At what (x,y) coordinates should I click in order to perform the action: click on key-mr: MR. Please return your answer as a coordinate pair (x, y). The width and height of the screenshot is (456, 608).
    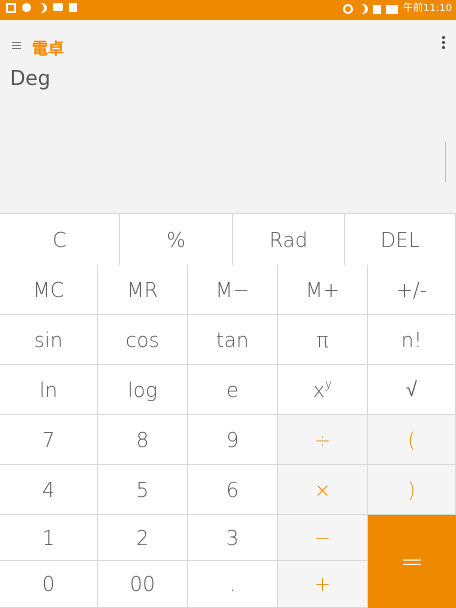
    Looking at the image, I should click on (143, 290).